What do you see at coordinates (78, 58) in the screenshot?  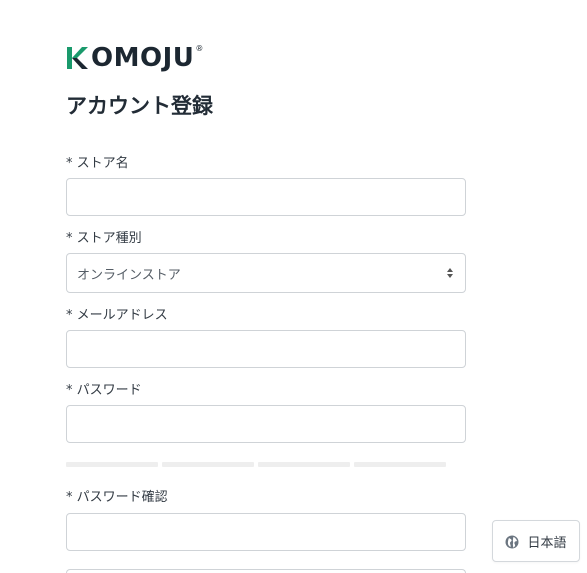 I see `komoju-k-mark-icon` at bounding box center [78, 58].